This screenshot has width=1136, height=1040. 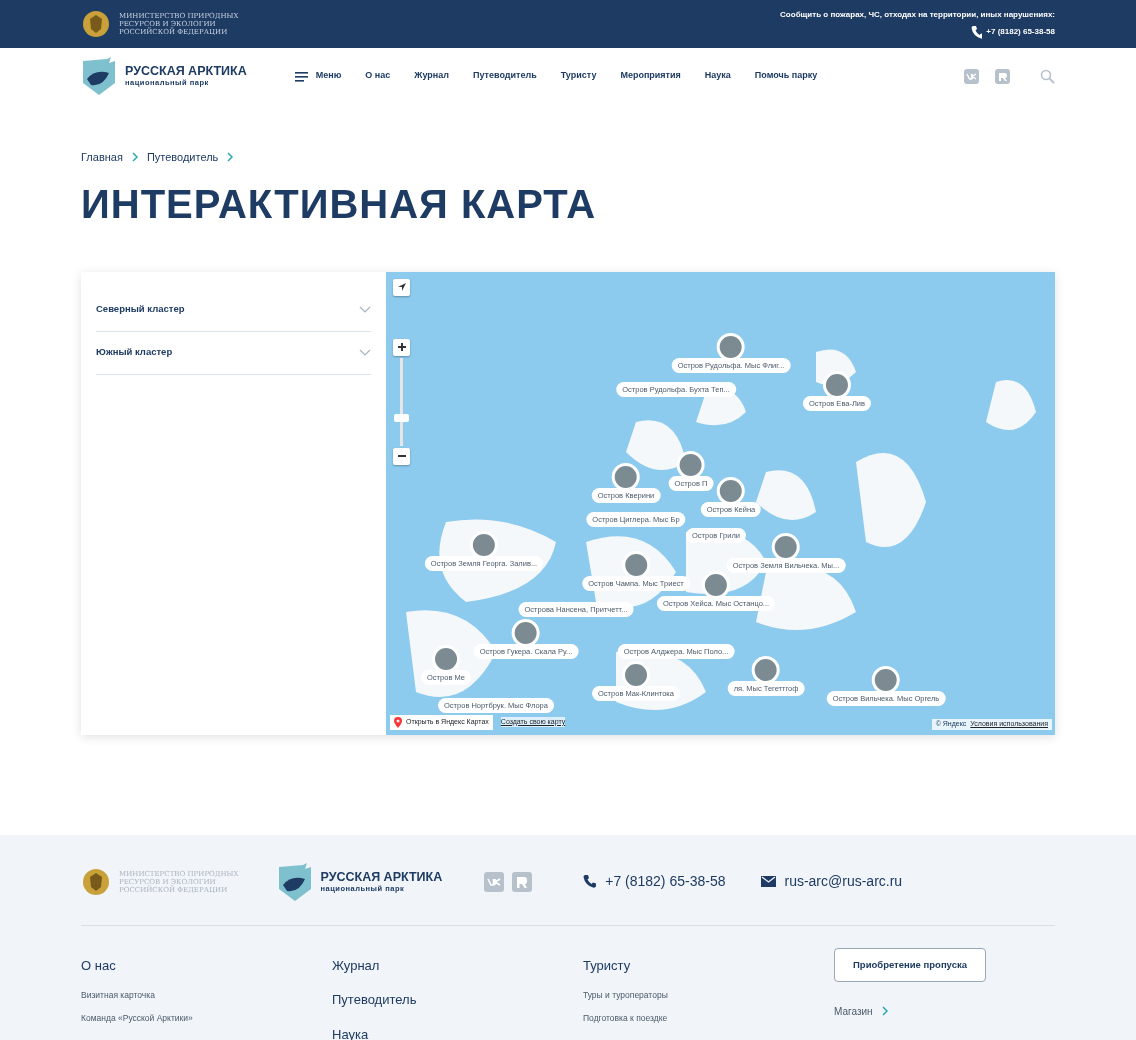 I want to click on page-title: ИНТЕРАКТИВНАЯ КАРТА, so click(x=339, y=204).